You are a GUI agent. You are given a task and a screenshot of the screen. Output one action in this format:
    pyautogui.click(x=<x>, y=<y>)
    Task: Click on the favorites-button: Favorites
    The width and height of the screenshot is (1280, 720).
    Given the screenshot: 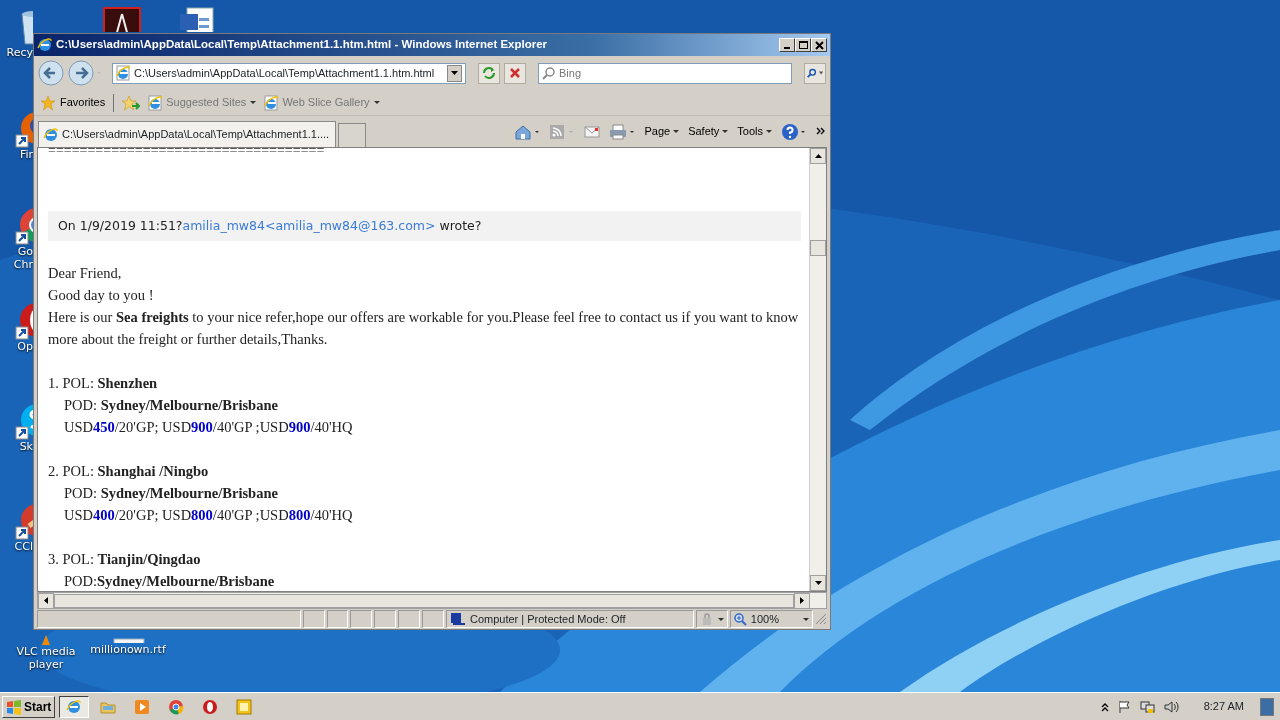 What is the action you would take?
    pyautogui.click(x=73, y=102)
    